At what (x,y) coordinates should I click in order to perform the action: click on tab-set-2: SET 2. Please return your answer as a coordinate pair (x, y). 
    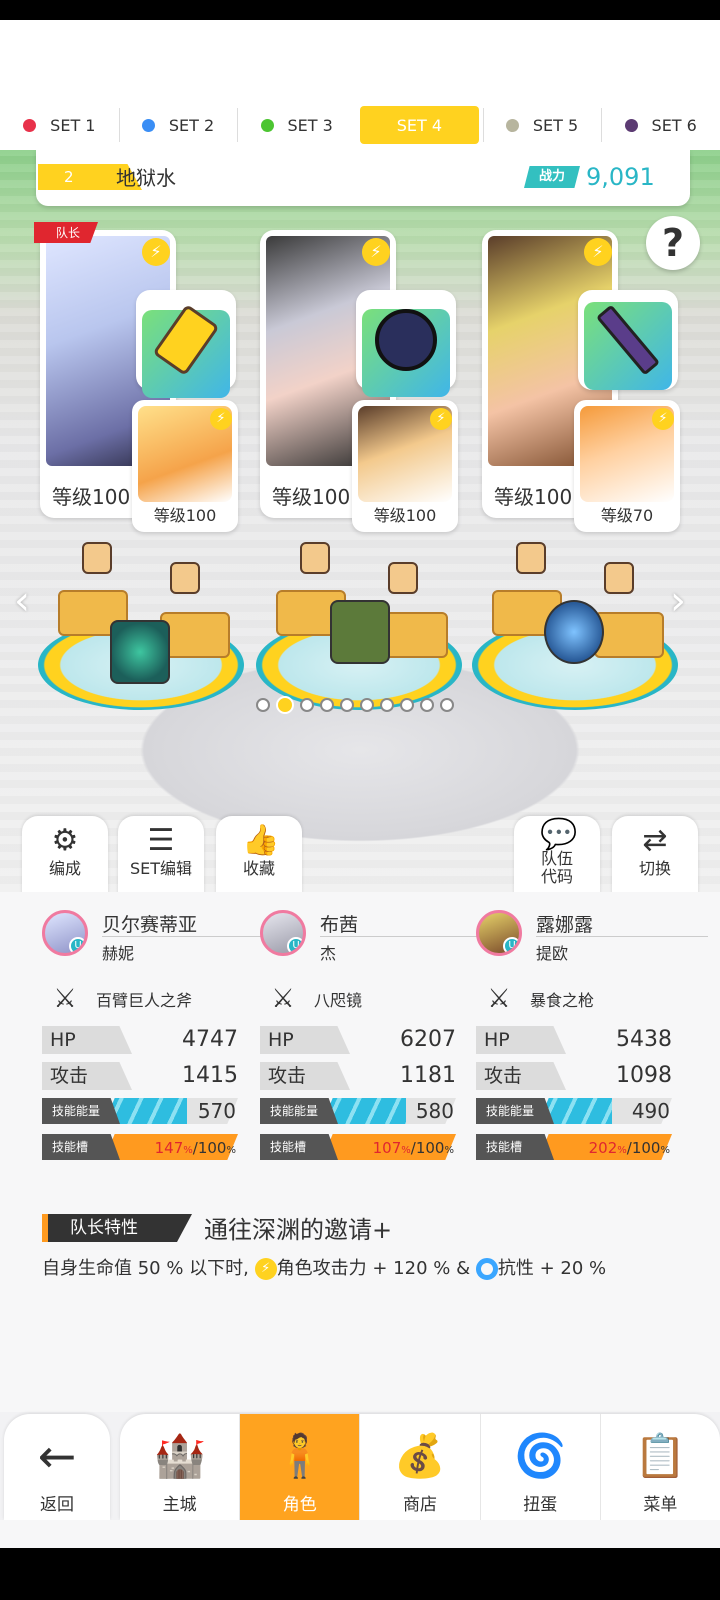
    Looking at the image, I should click on (178, 125).